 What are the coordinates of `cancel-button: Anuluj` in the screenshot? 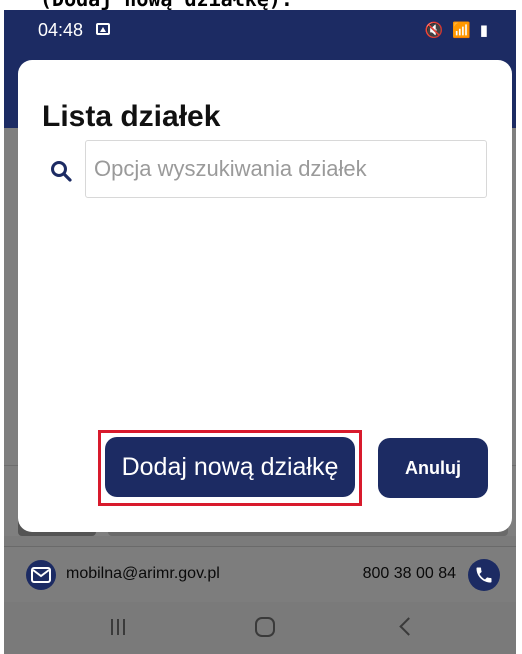 It's located at (433, 468).